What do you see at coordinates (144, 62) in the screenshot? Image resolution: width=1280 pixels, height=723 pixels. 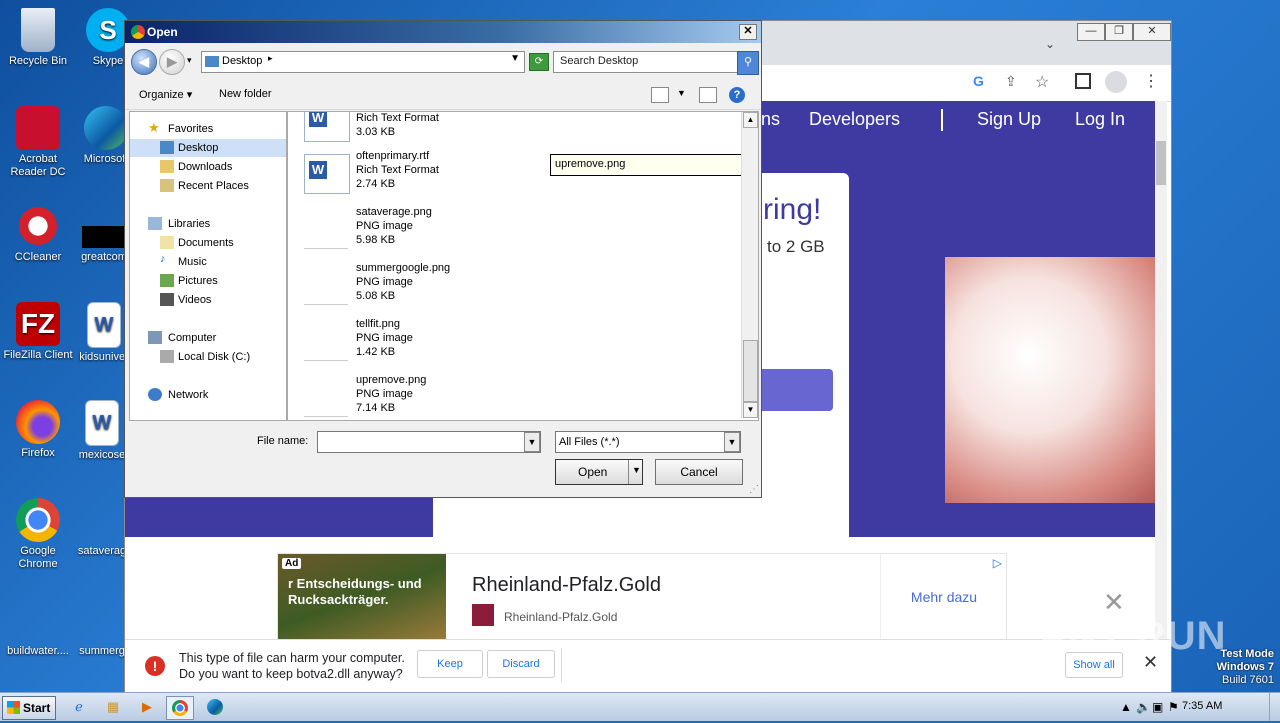 I see `back-button: ◀` at bounding box center [144, 62].